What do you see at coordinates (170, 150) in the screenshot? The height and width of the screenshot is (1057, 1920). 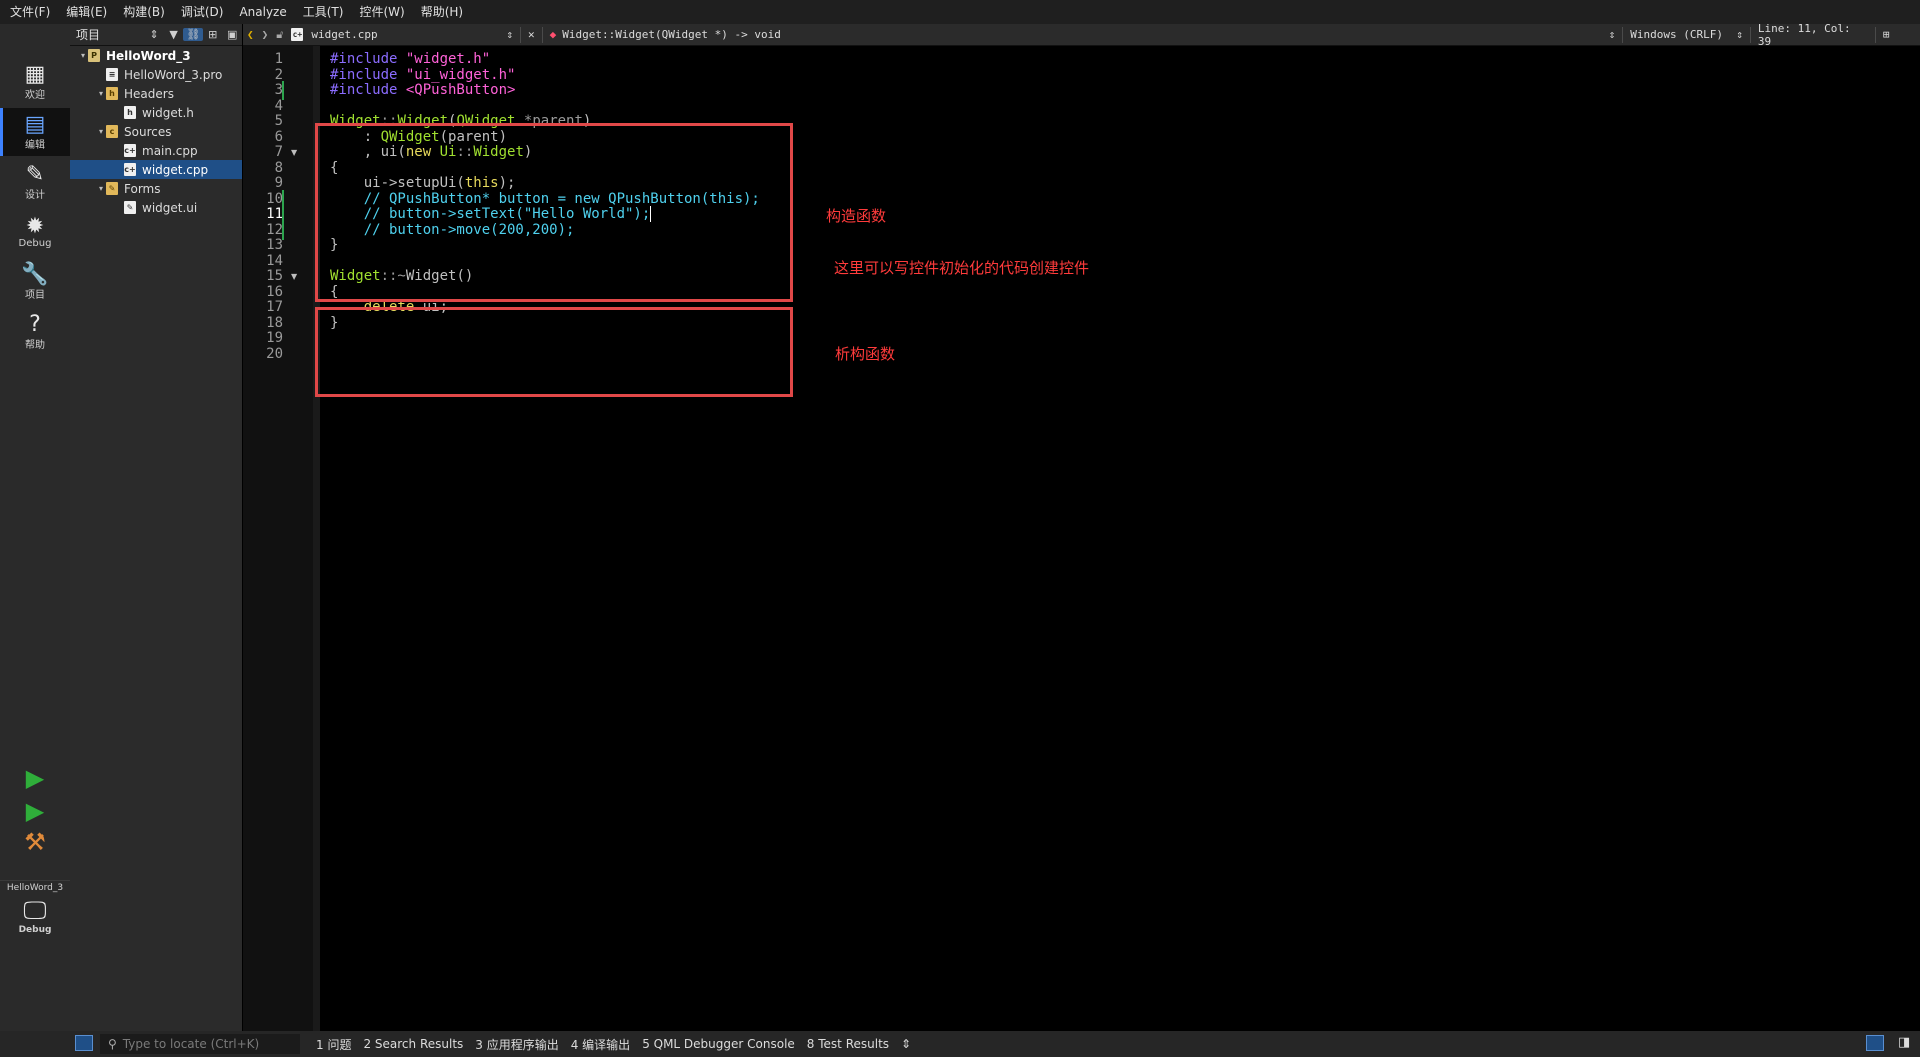 I see `tree-item-label: main.cpp` at bounding box center [170, 150].